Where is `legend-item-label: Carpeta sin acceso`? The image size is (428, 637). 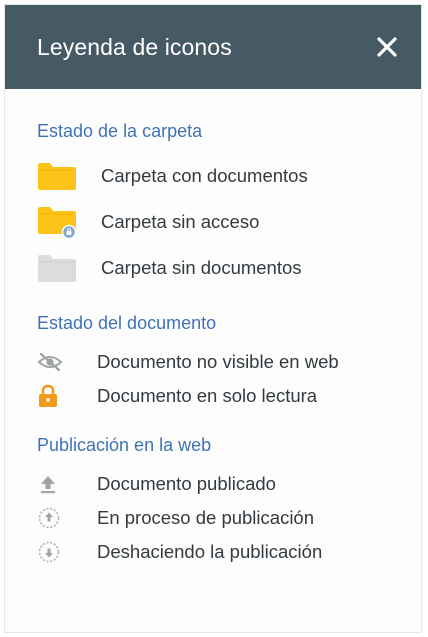
legend-item-label: Carpeta sin acceso is located at coordinates (180, 221).